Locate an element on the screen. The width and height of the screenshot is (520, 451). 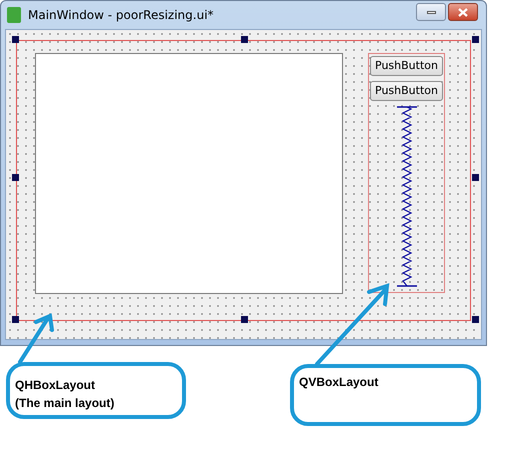
app-logo-icon is located at coordinates (14, 15).